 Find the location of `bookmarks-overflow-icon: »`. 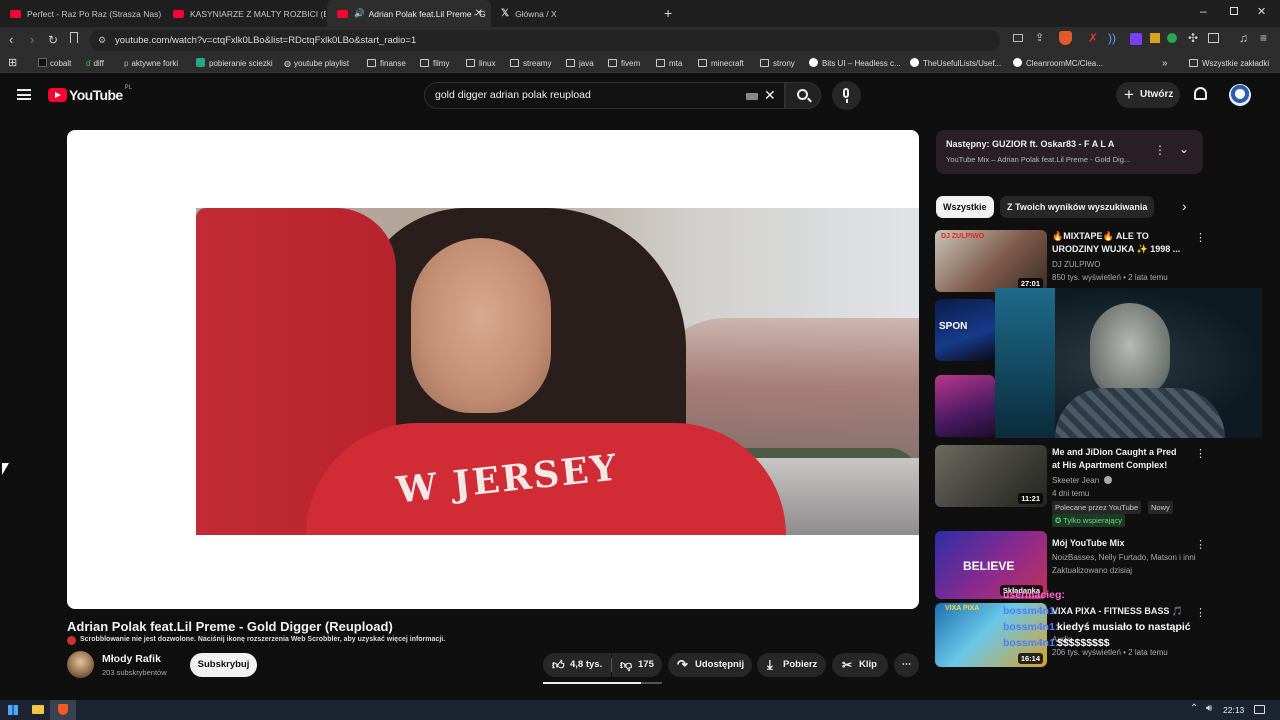

bookmarks-overflow-icon: » is located at coordinates (1165, 63).